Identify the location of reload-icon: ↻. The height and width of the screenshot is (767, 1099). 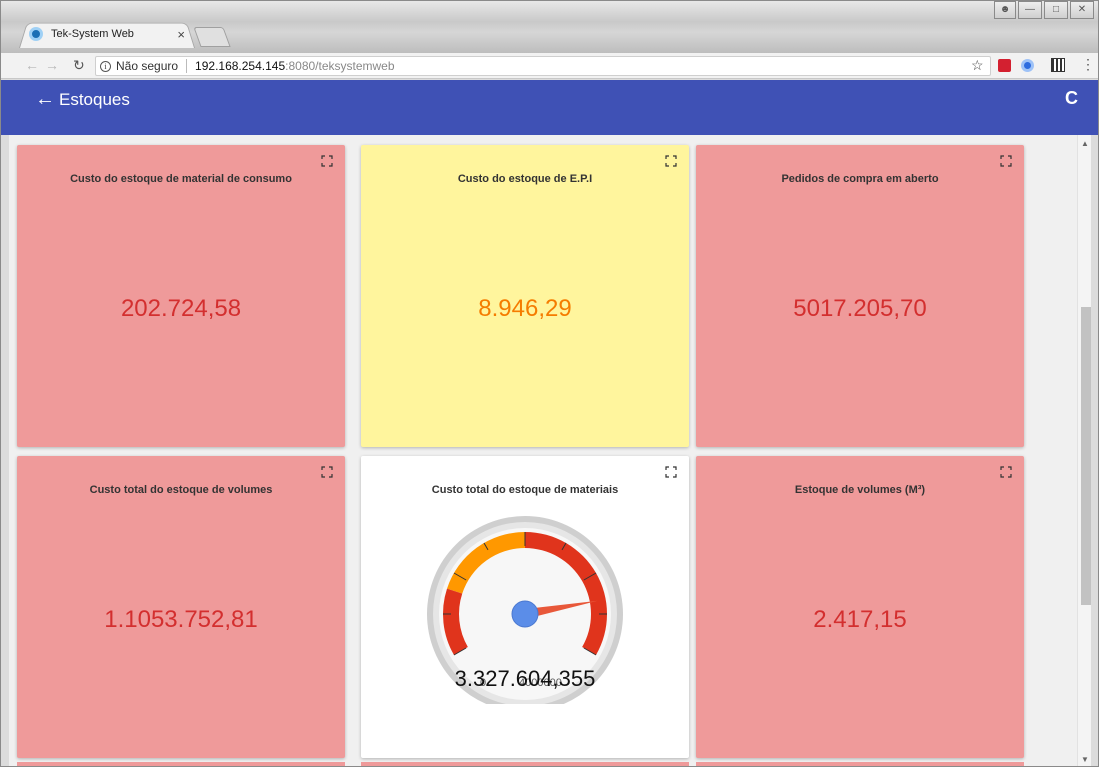
(79, 65).